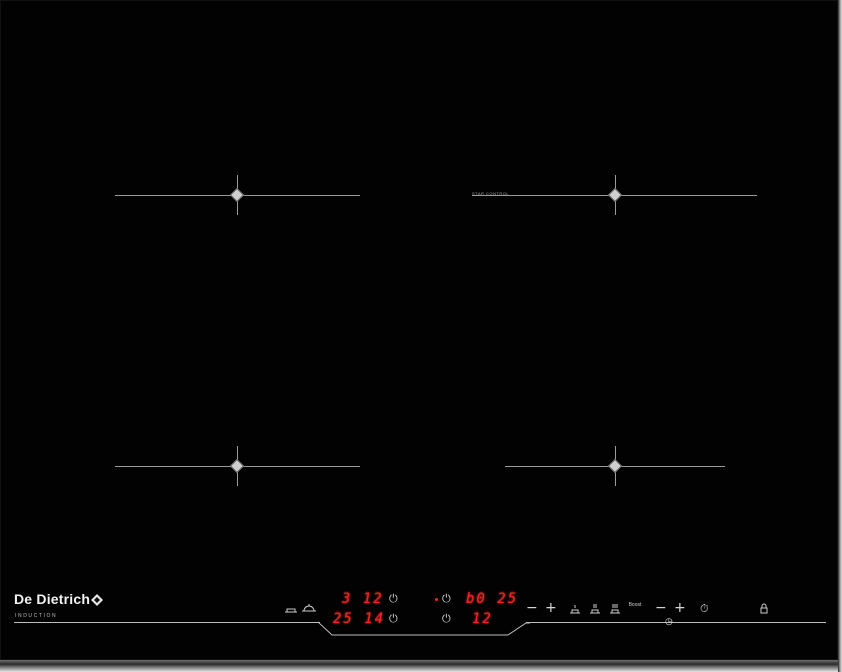 This screenshot has width=842, height=672. Describe the element at coordinates (482, 619) in the screenshot. I see `display-right-bottom: 12` at that location.